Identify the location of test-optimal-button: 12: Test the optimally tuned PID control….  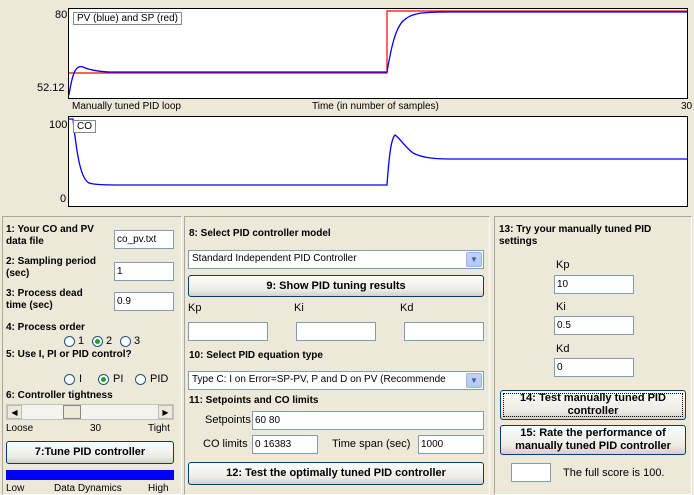
(336, 473).